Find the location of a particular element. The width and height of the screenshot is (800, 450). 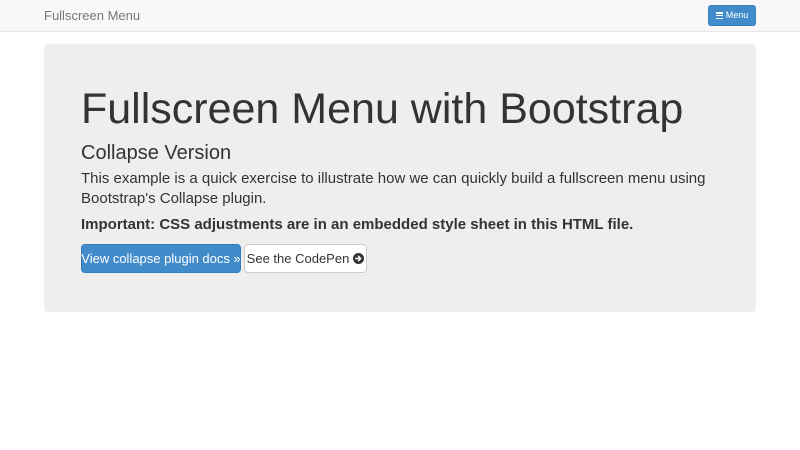

hamburger-icon is located at coordinates (719, 15).